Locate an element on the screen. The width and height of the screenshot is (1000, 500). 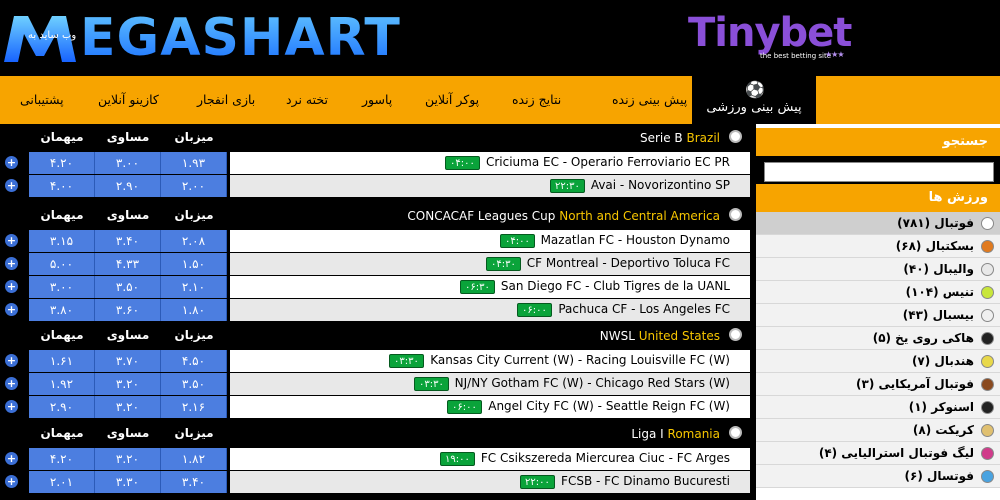
odd-home: ۱.۸۲ is located at coordinates (194, 459).